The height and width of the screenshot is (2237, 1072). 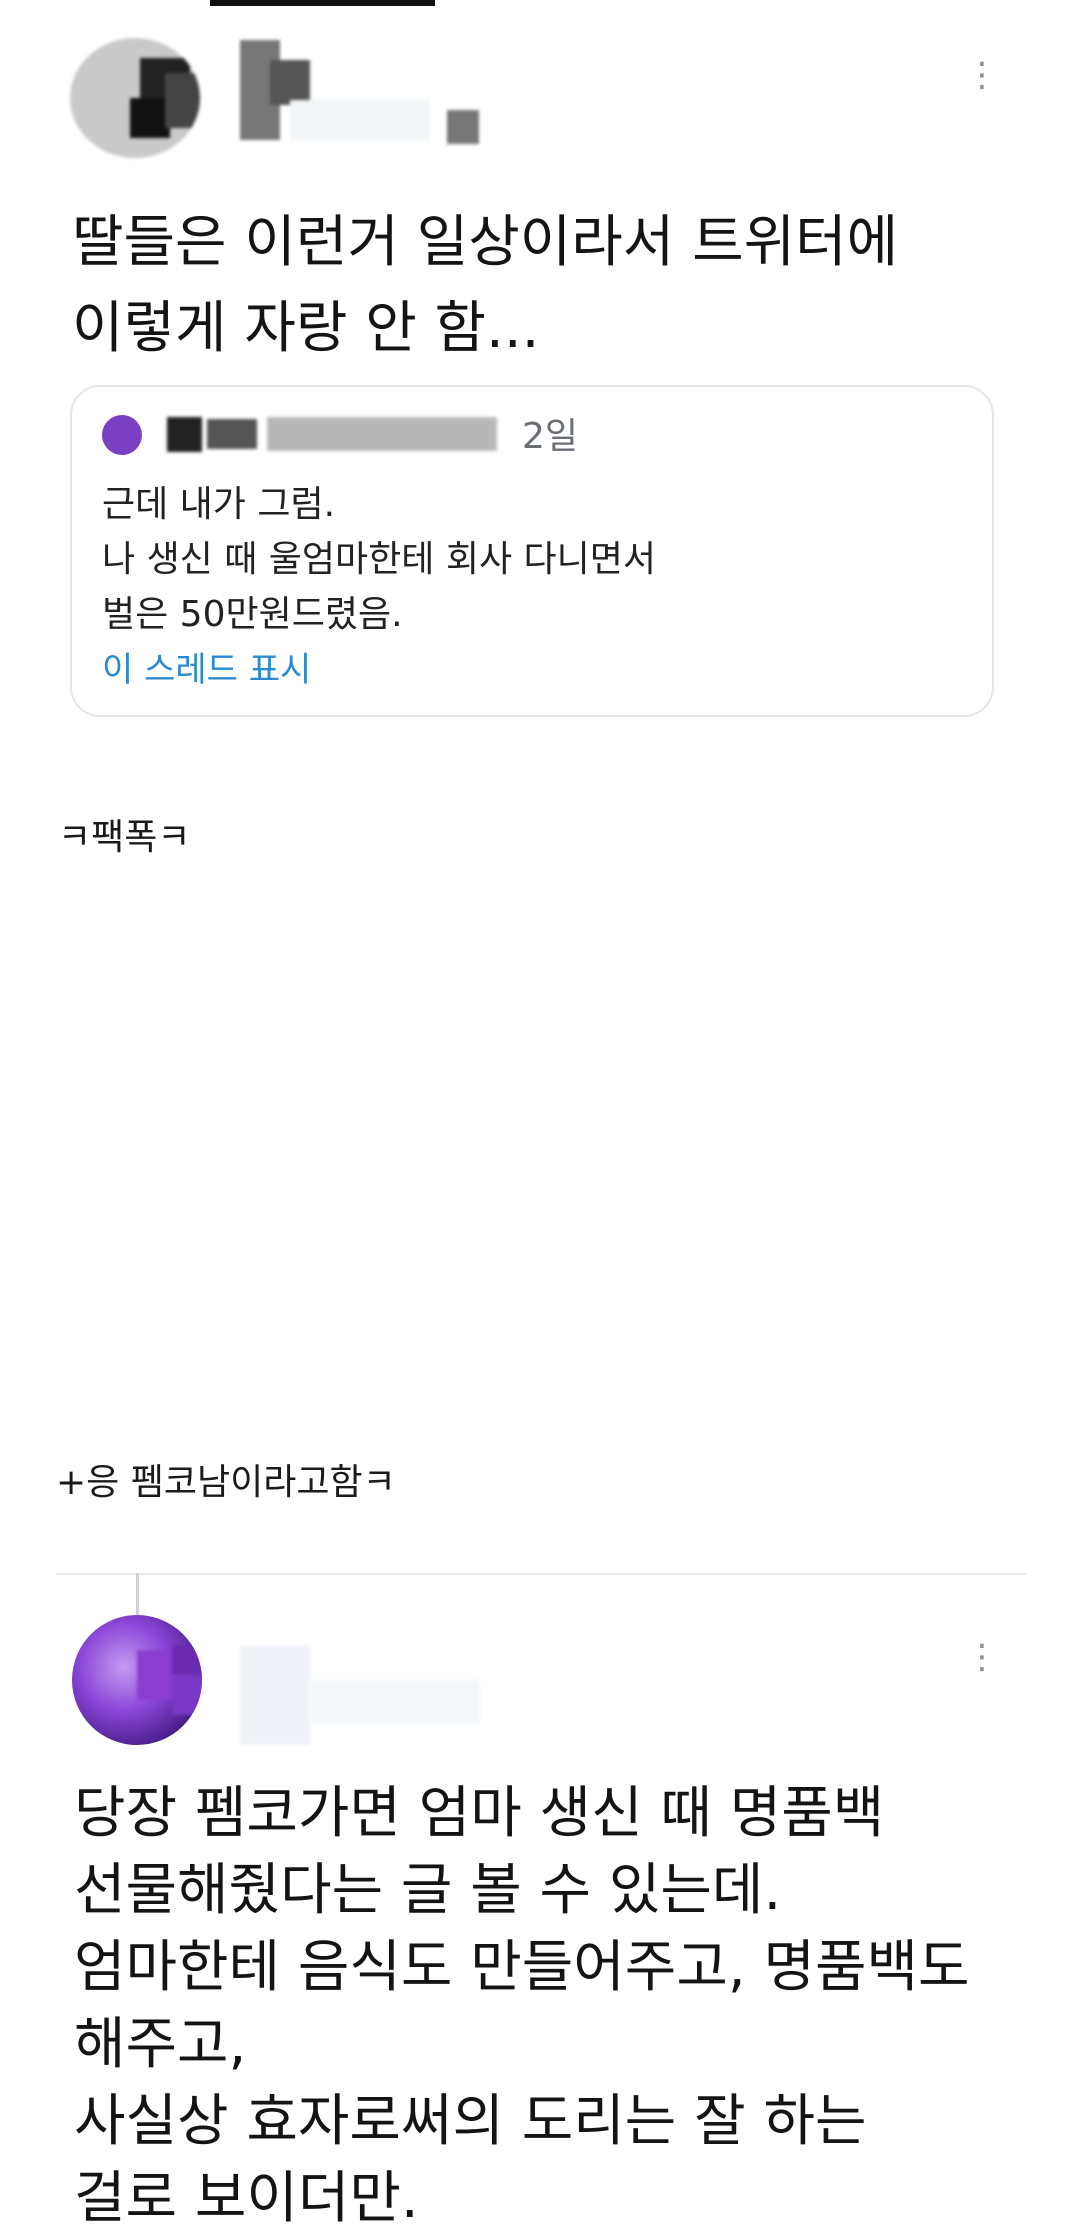 What do you see at coordinates (522, 1967) in the screenshot?
I see `tweet-text-line: 엄마한테 음식도 만들어주고, 명품백도` at bounding box center [522, 1967].